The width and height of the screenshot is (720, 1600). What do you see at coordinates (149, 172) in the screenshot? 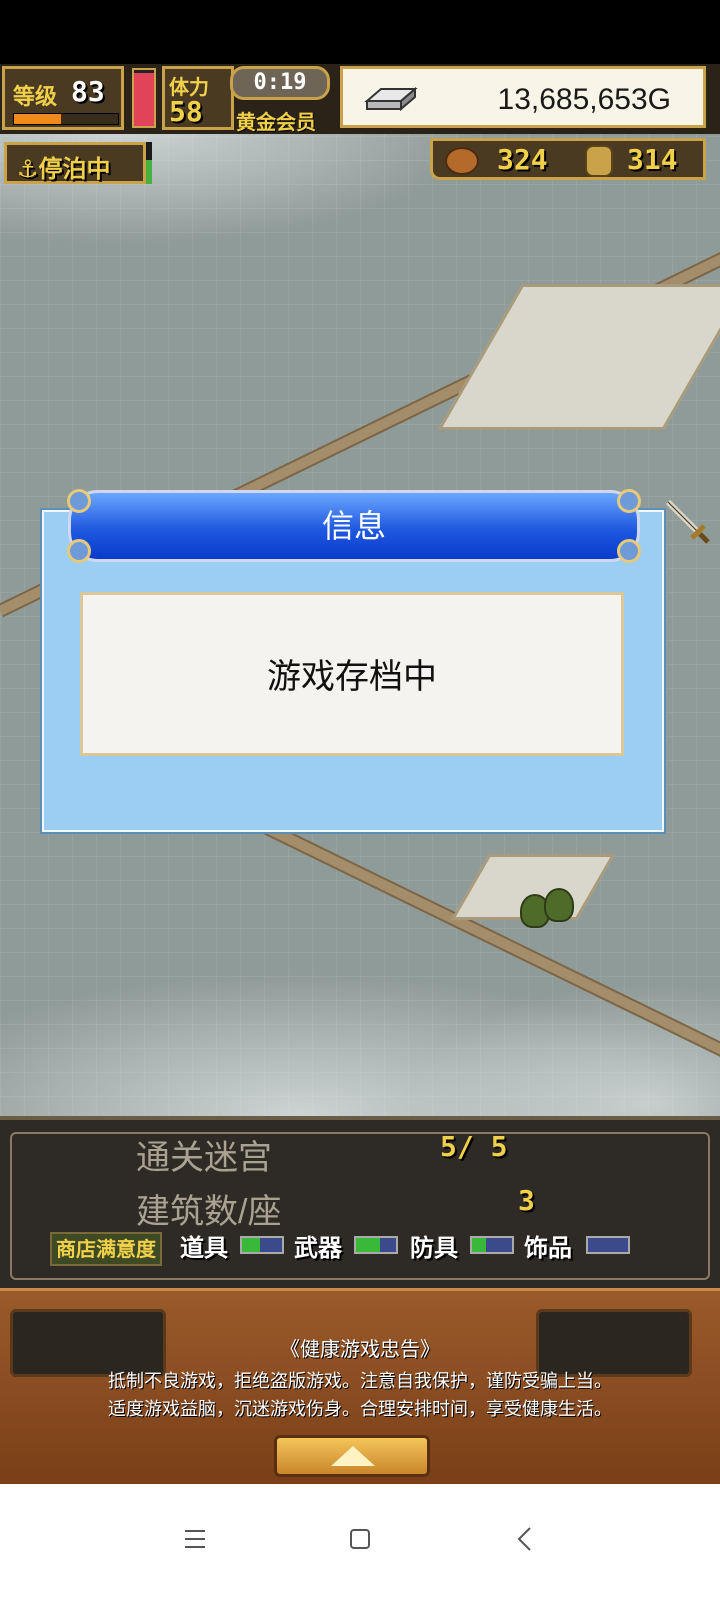
I see `dock-gauge-fill` at bounding box center [149, 172].